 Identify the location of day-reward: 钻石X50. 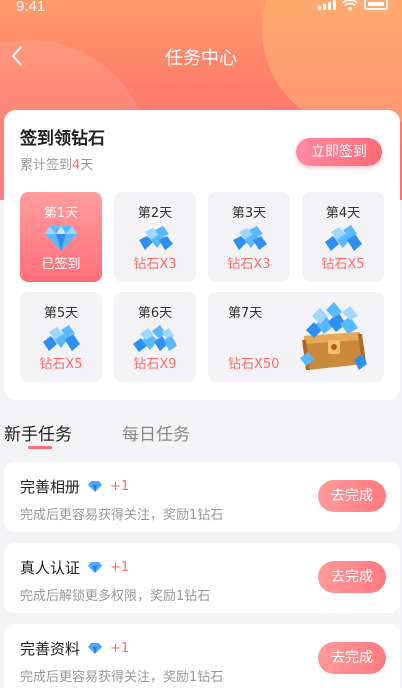
(254, 364).